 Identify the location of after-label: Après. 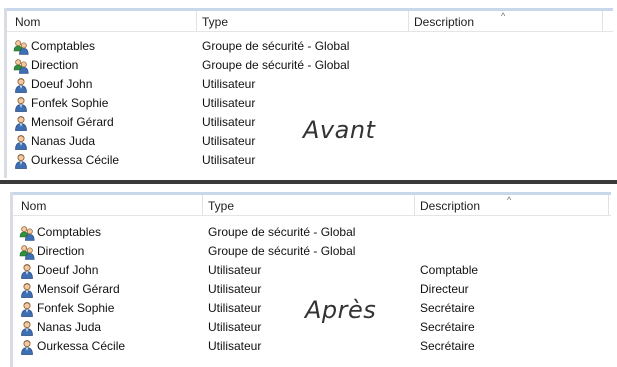
(341, 310).